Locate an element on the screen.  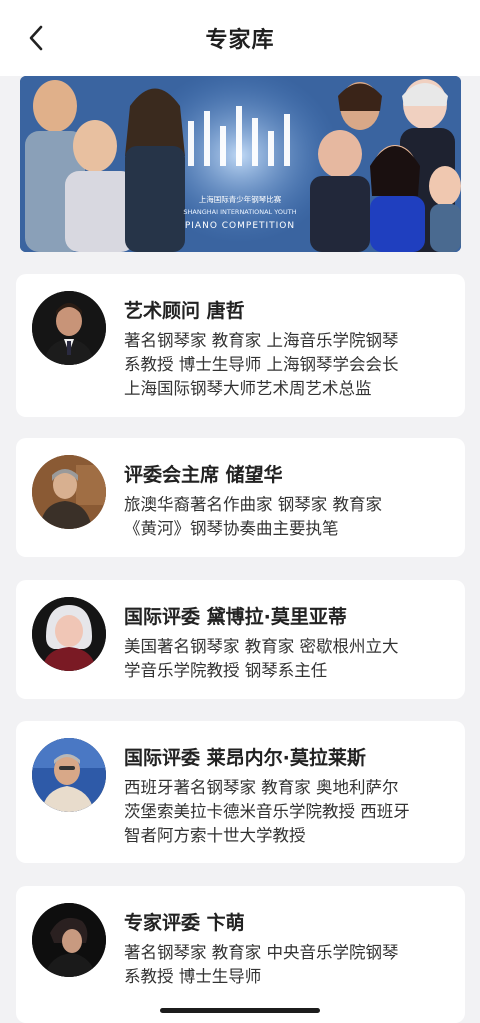
page-title: 专家库 is located at coordinates (240, 40).